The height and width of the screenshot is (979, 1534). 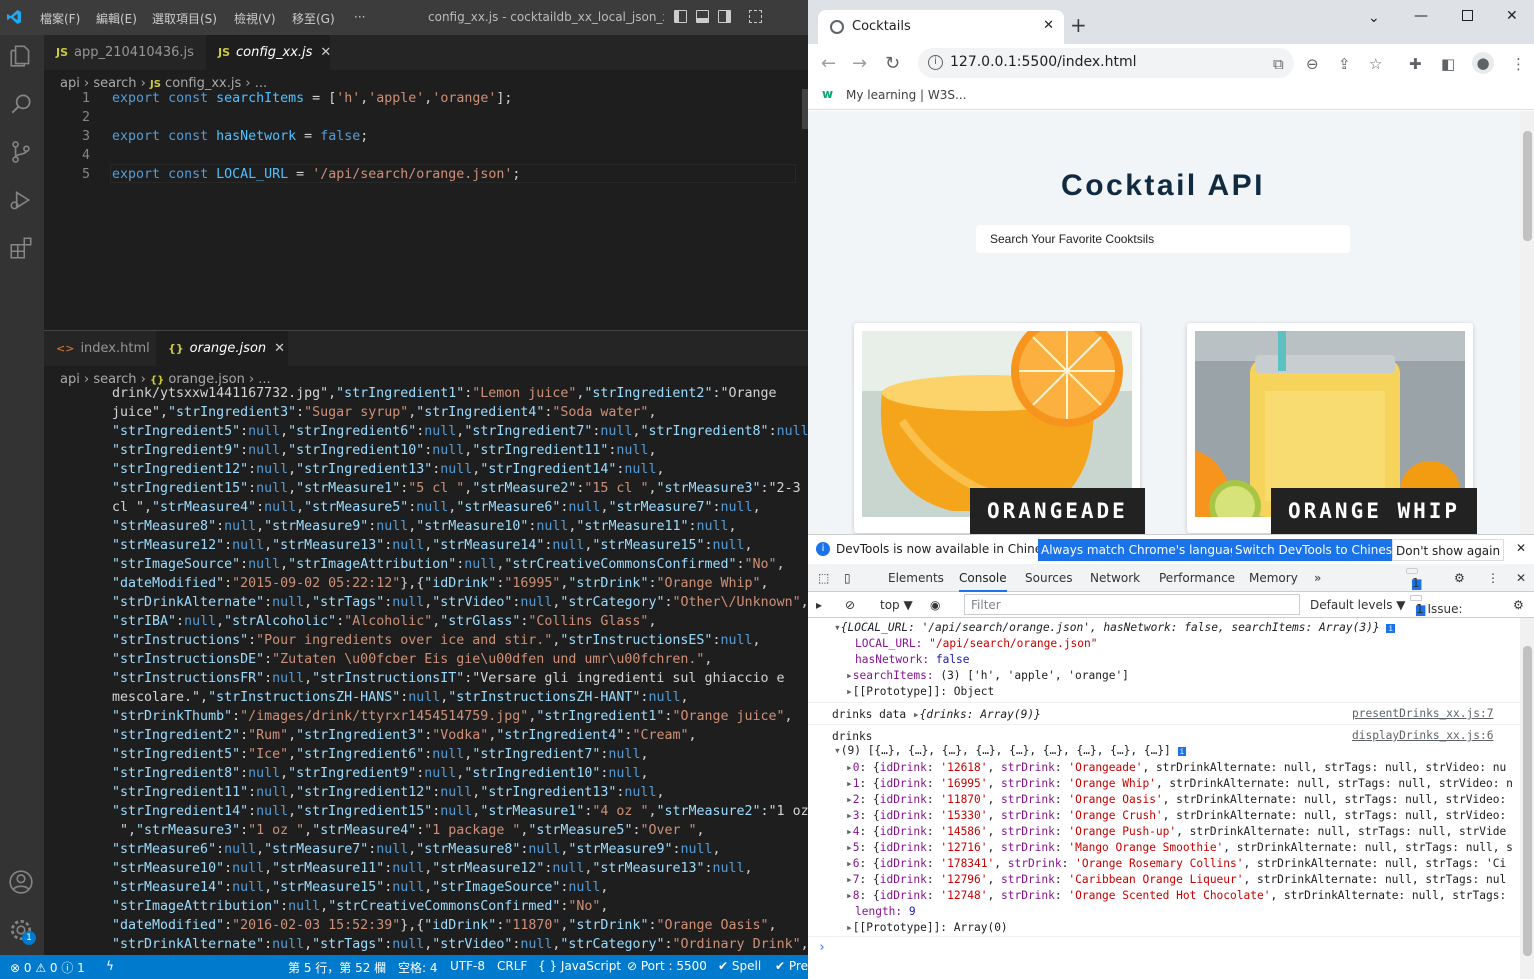 I want to click on tab-sources: Sources, so click(x=1048, y=578).